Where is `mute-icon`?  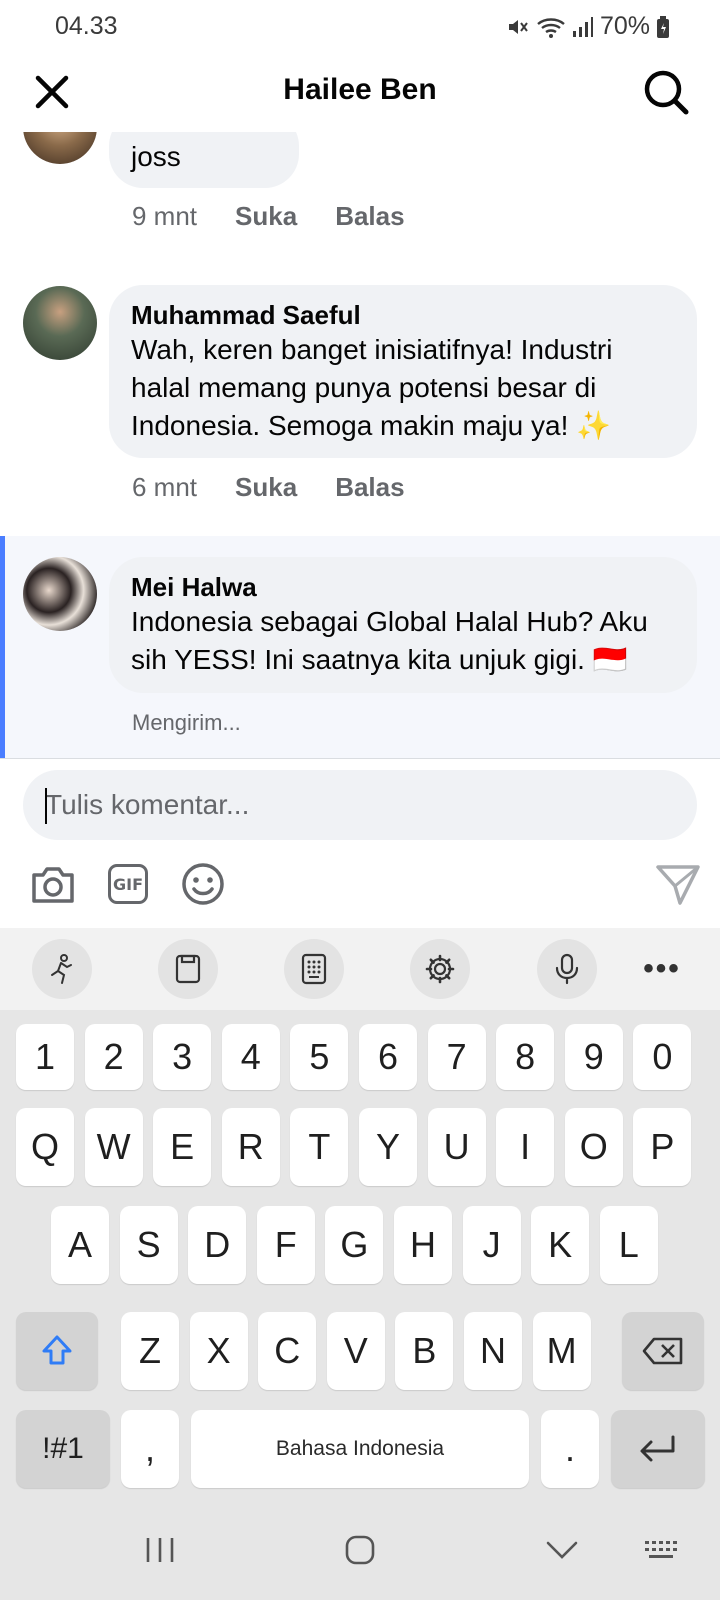 mute-icon is located at coordinates (518, 26).